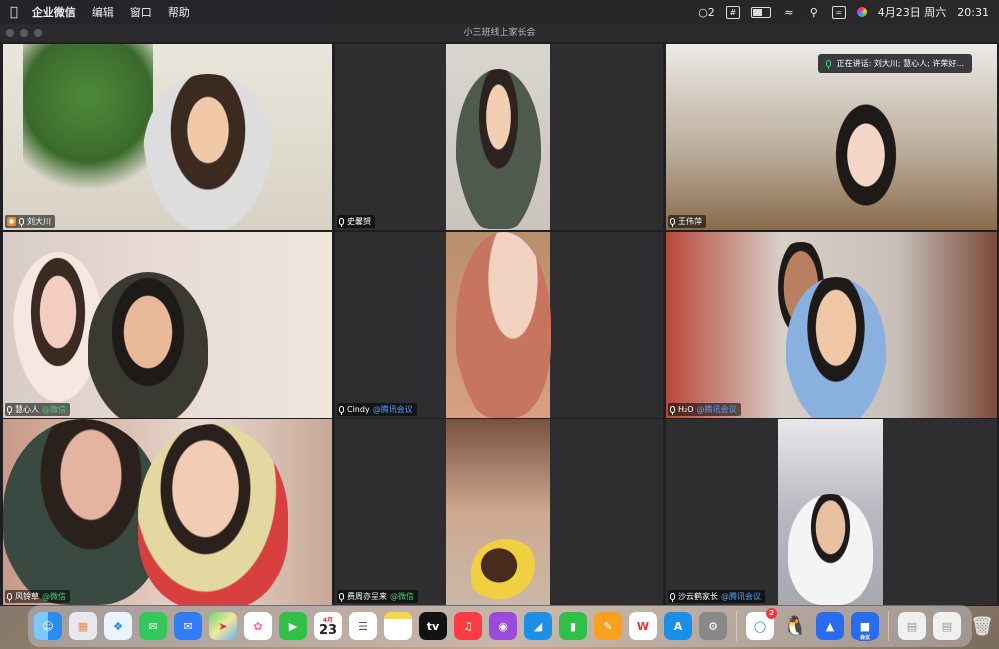  I want to click on video-tile-1: ● 刘大川, so click(167, 137).